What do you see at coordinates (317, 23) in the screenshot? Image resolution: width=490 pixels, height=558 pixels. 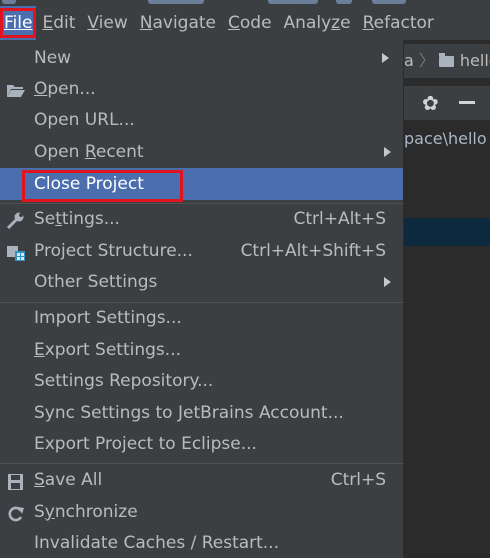 I see `menu-analyze: Analyze` at bounding box center [317, 23].